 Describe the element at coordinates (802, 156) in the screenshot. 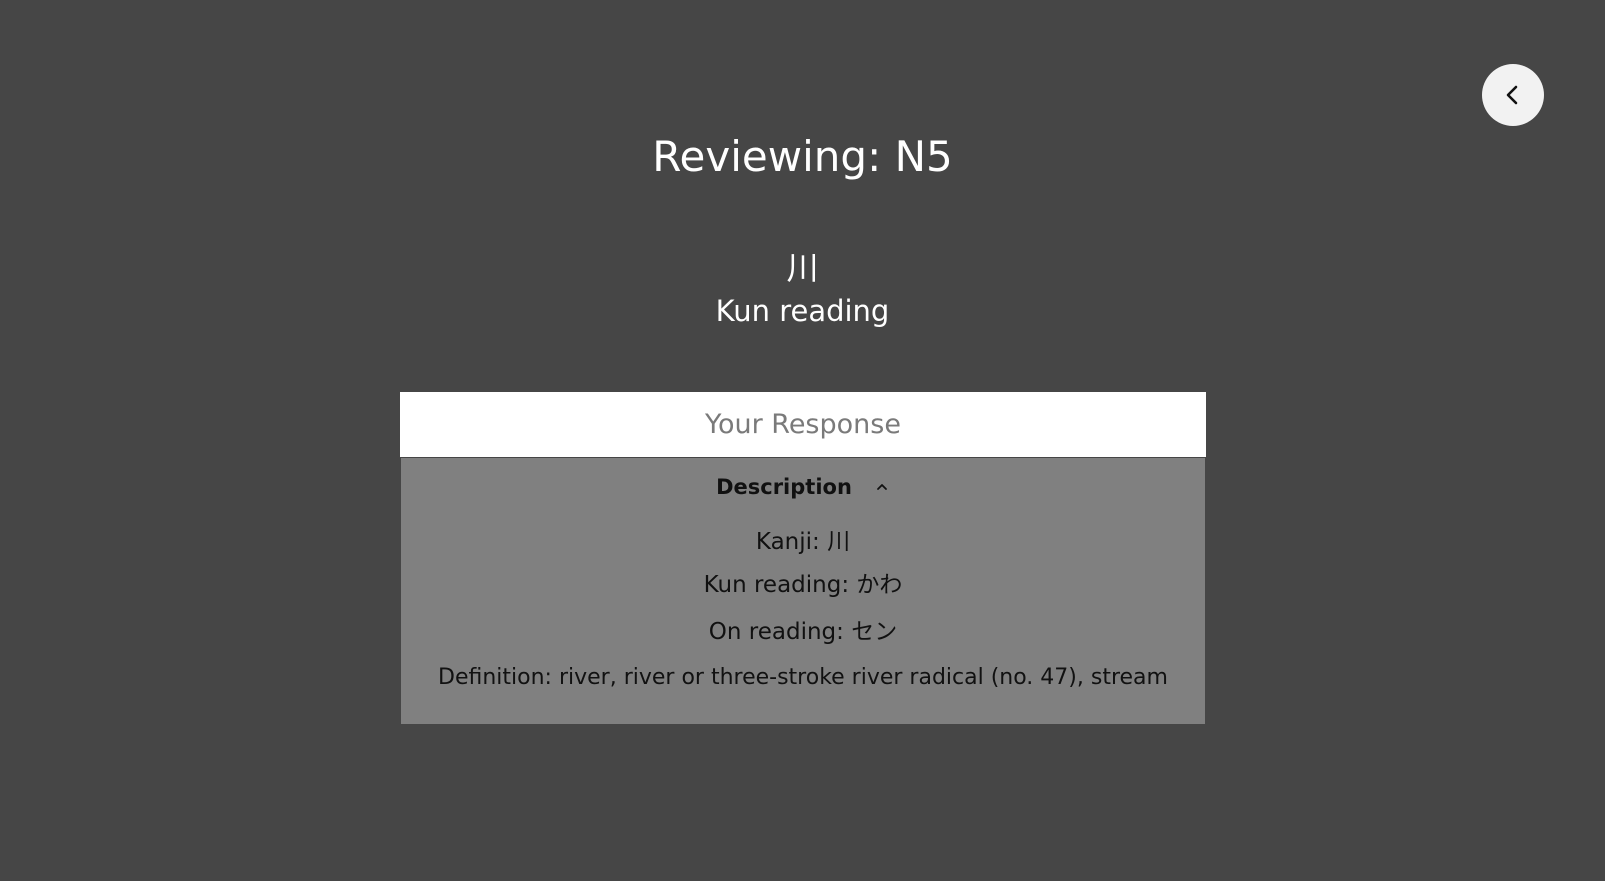

I see `page-title: Reviewing: N5` at that location.